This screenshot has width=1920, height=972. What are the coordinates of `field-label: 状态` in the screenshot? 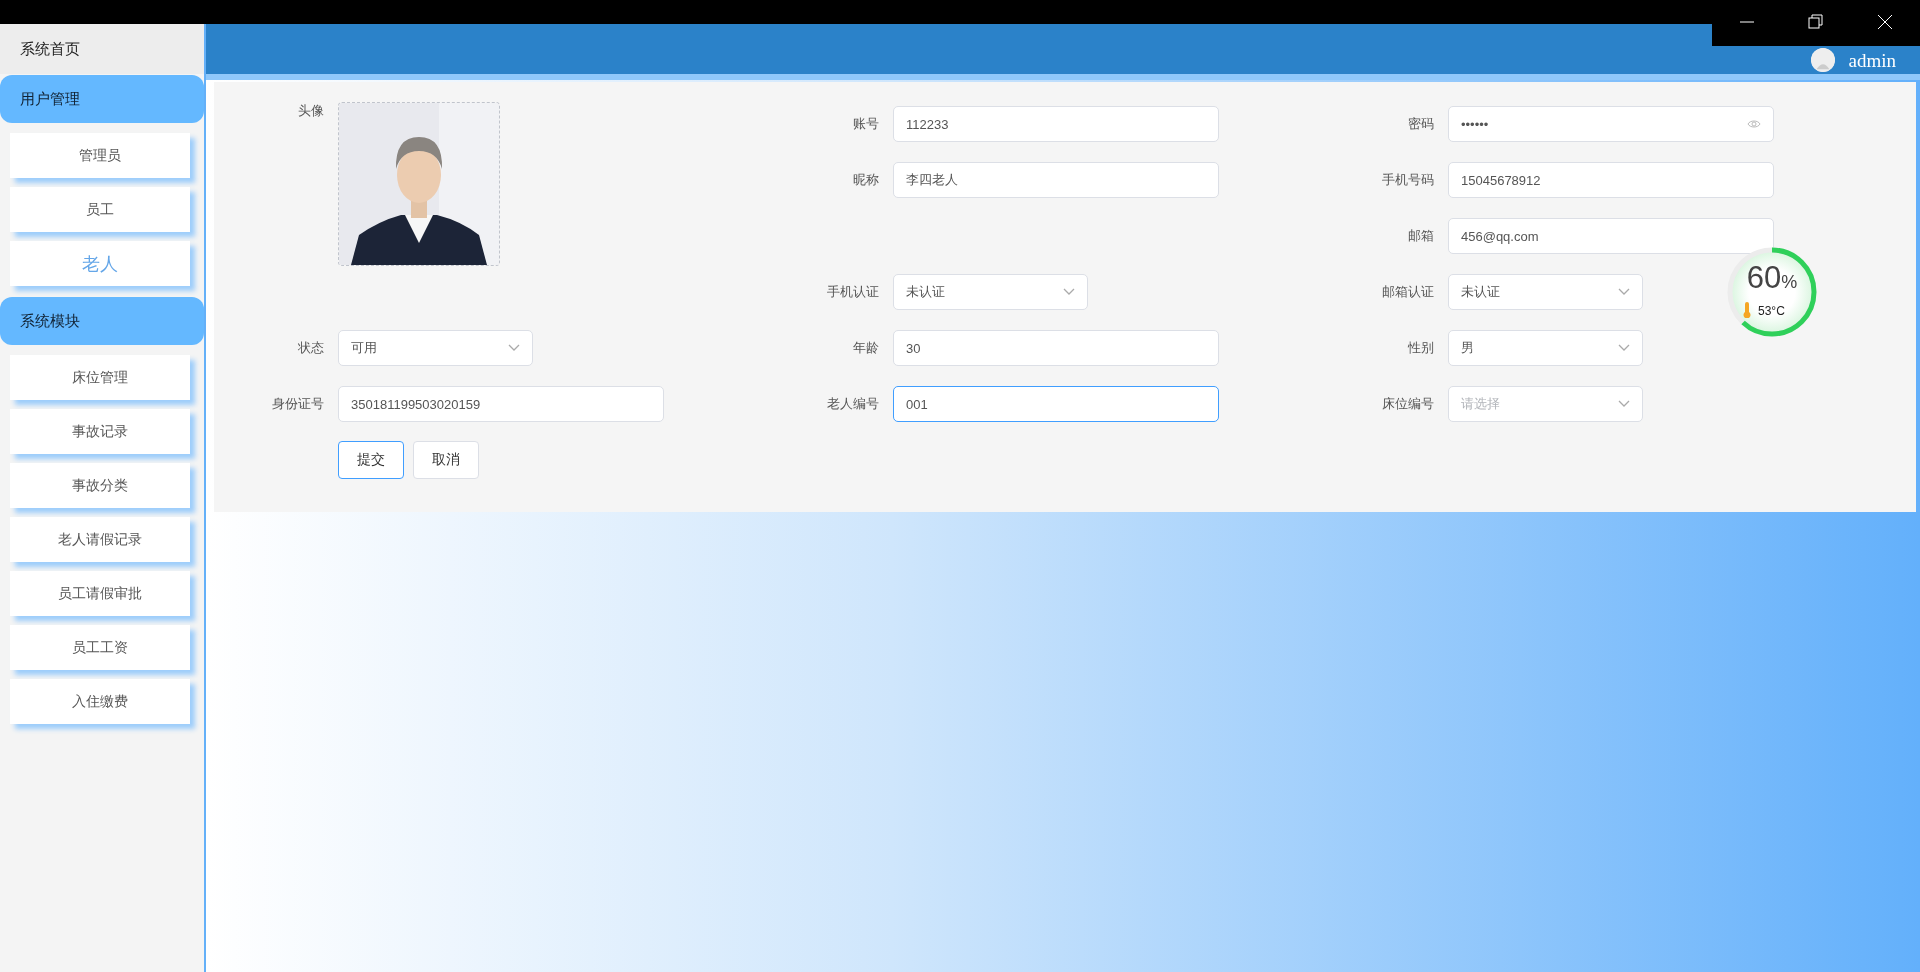 It's located at (311, 348).